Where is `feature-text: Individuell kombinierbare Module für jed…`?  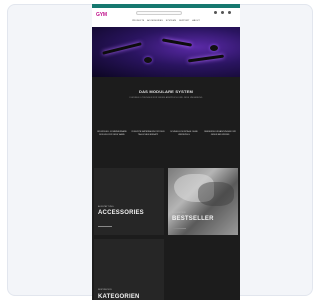
feature-text: Individuell kombinierbare Module für jed… is located at coordinates (112, 133).